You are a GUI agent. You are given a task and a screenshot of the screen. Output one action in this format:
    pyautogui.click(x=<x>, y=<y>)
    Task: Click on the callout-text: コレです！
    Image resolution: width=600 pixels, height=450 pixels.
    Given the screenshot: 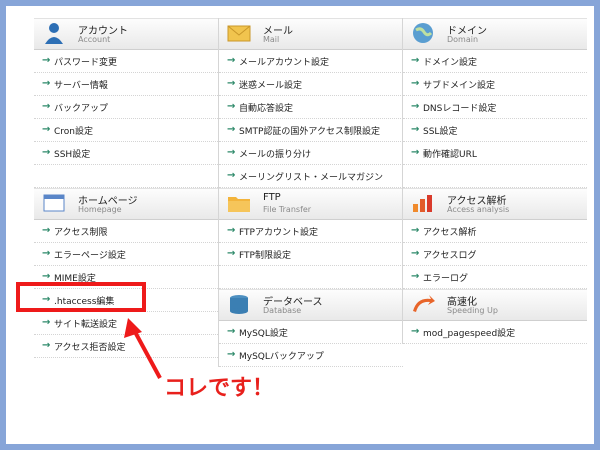 What is the action you would take?
    pyautogui.click(x=219, y=388)
    